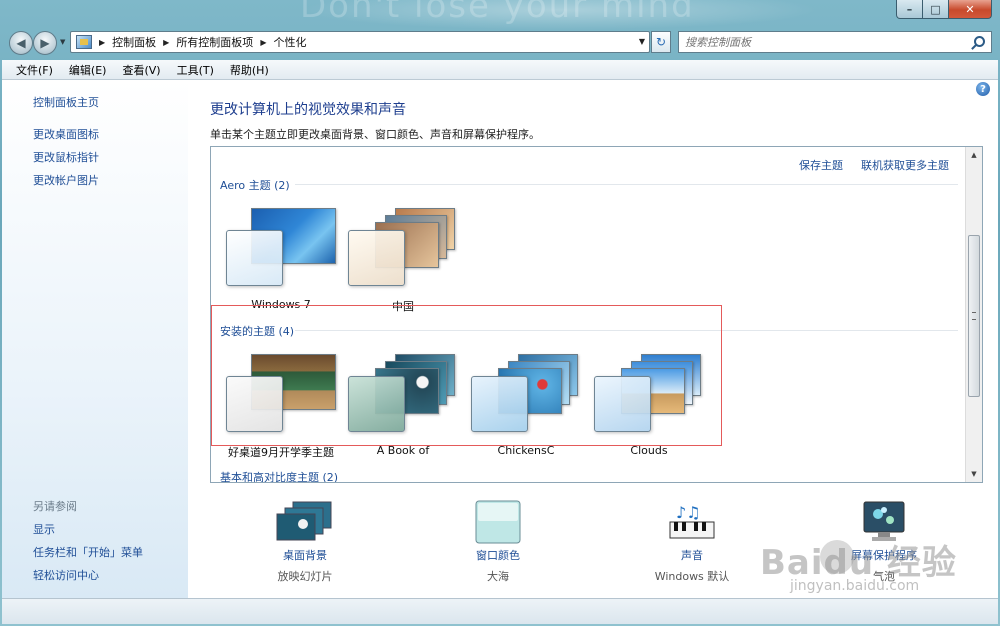 This screenshot has height=626, width=1000. What do you see at coordinates (936, 9) in the screenshot?
I see `maximize-button: □` at bounding box center [936, 9].